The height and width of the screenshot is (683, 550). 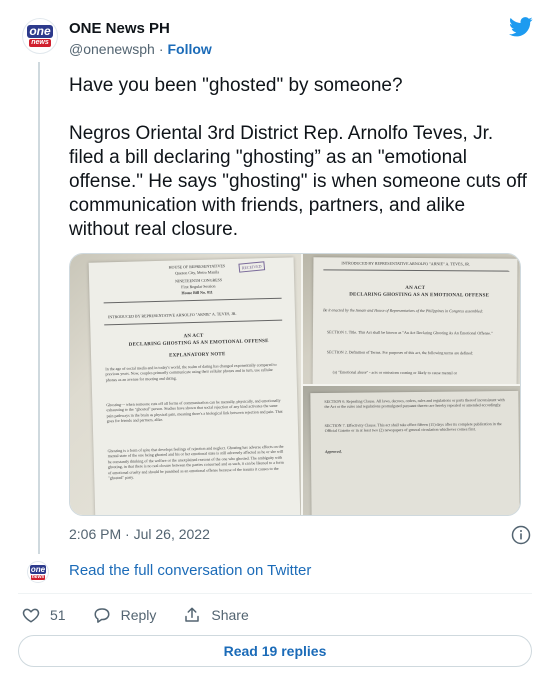 I want to click on author-name: ONE News PH, so click(x=119, y=28).